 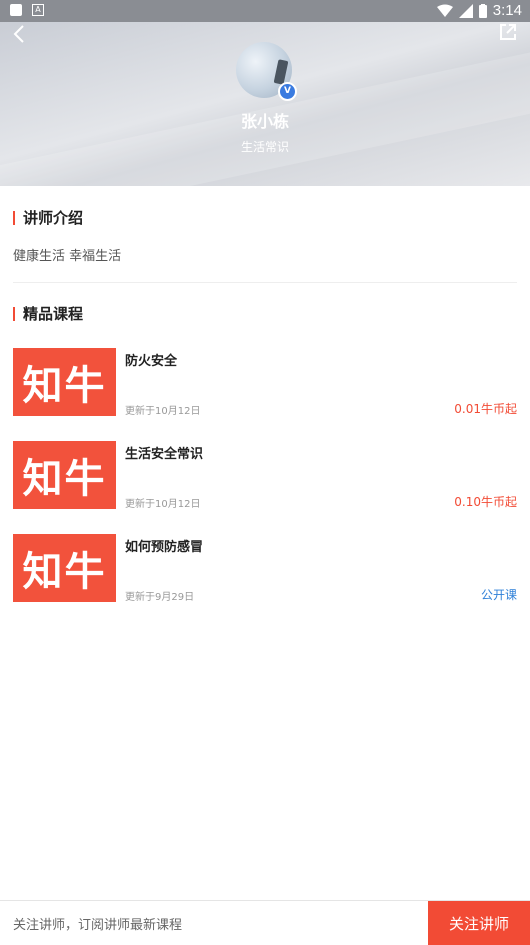 I want to click on divider, so click(x=265, y=282).